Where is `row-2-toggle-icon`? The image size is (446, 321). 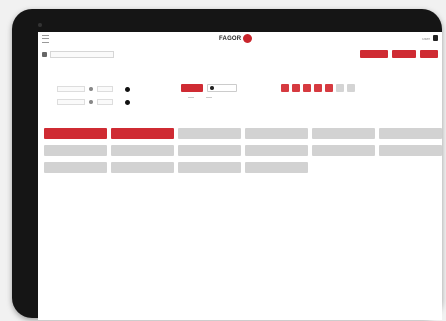 row-2-toggle-icon is located at coordinates (127, 102).